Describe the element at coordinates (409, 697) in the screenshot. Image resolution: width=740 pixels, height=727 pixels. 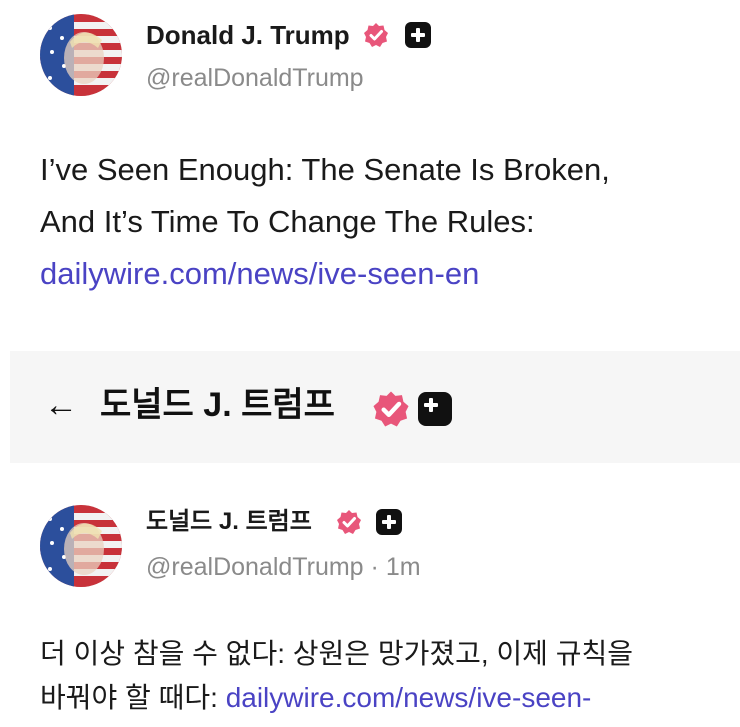
I see `post-link: dailywire.com/news/ive-seen-` at that location.